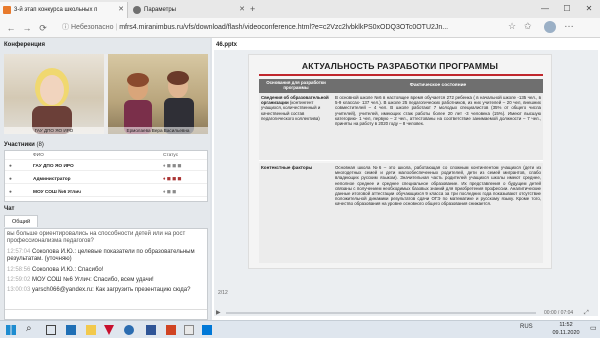  Describe the element at coordinates (550, 27) in the screenshot. I see `profile-avatar` at that location.